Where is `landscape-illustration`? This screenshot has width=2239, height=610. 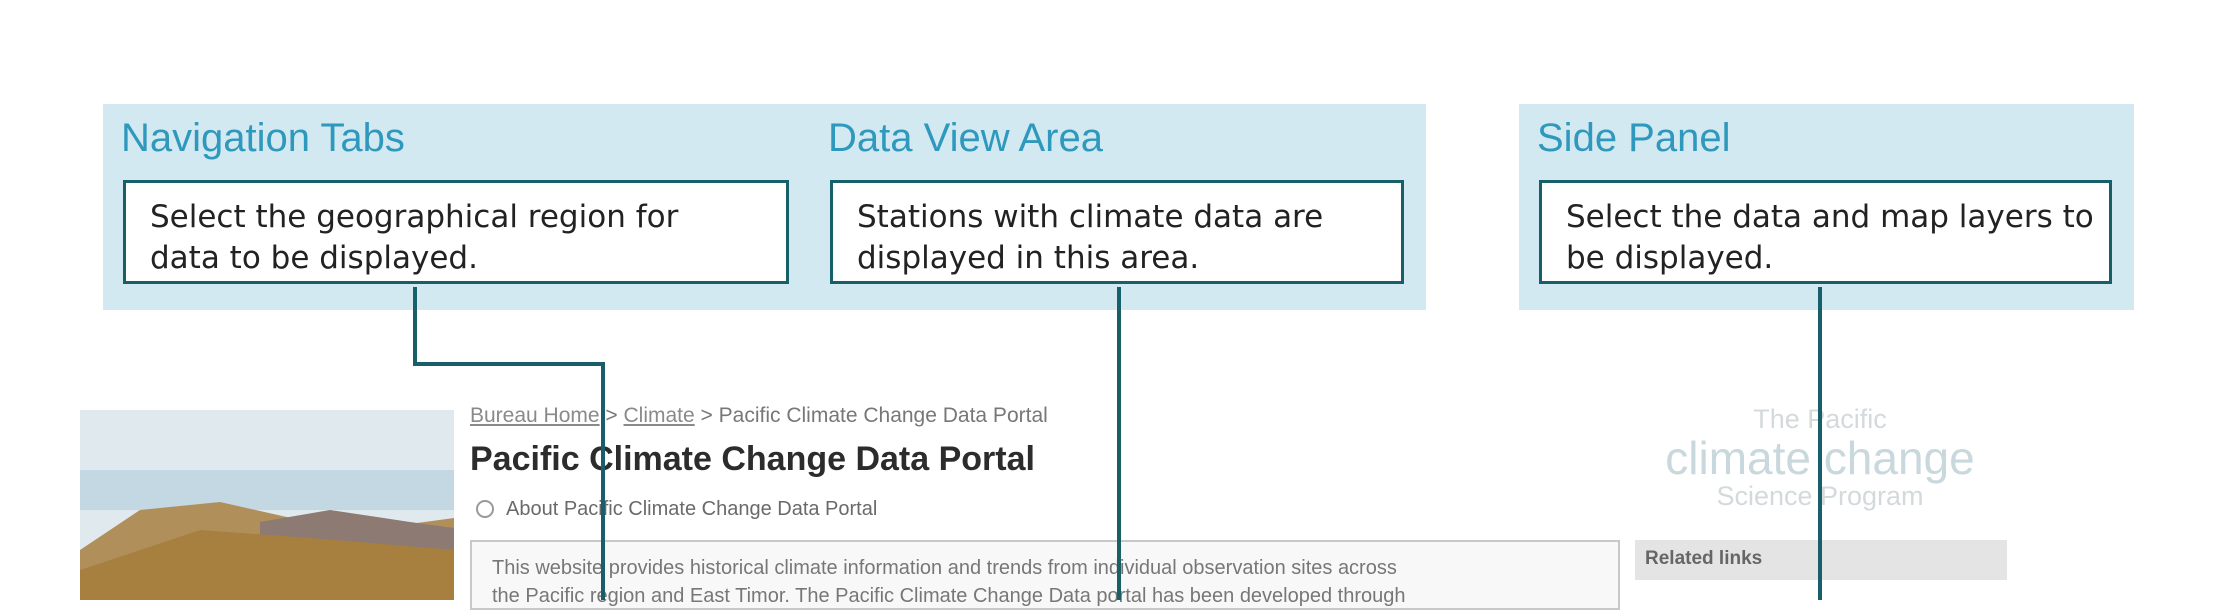
landscape-illustration is located at coordinates (267, 505).